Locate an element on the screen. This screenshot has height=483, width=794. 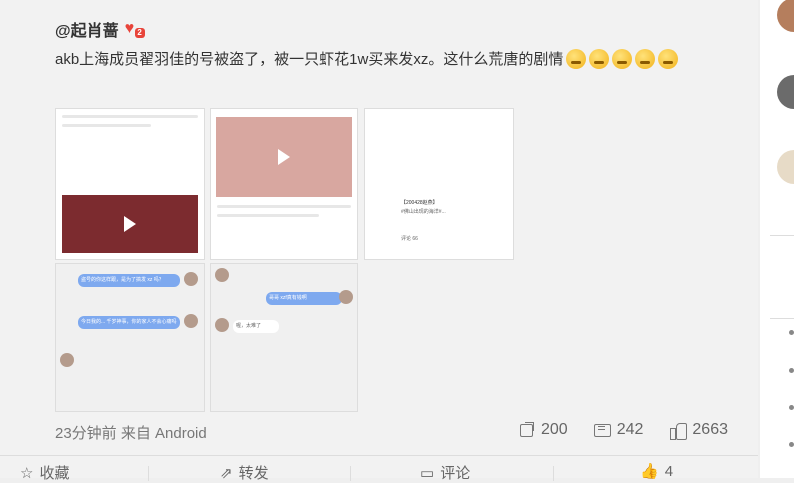
like-count: 2663 is located at coordinates (710, 429).